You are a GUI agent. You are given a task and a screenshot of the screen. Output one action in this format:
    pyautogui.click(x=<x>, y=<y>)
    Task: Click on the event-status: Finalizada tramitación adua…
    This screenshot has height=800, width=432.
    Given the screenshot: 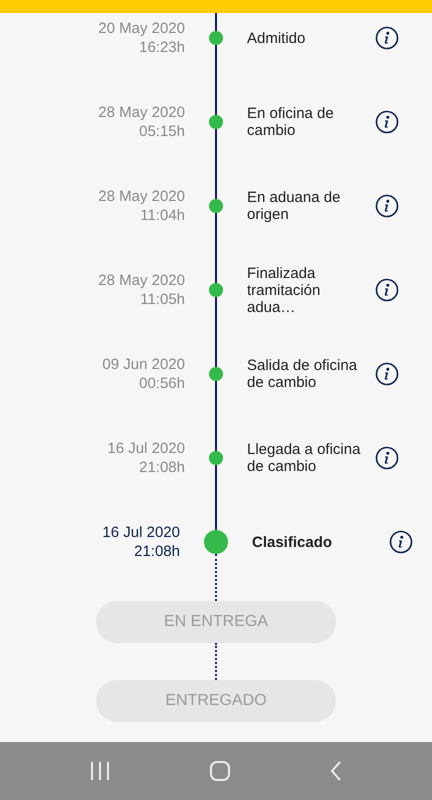 What is the action you would take?
    pyautogui.click(x=284, y=290)
    